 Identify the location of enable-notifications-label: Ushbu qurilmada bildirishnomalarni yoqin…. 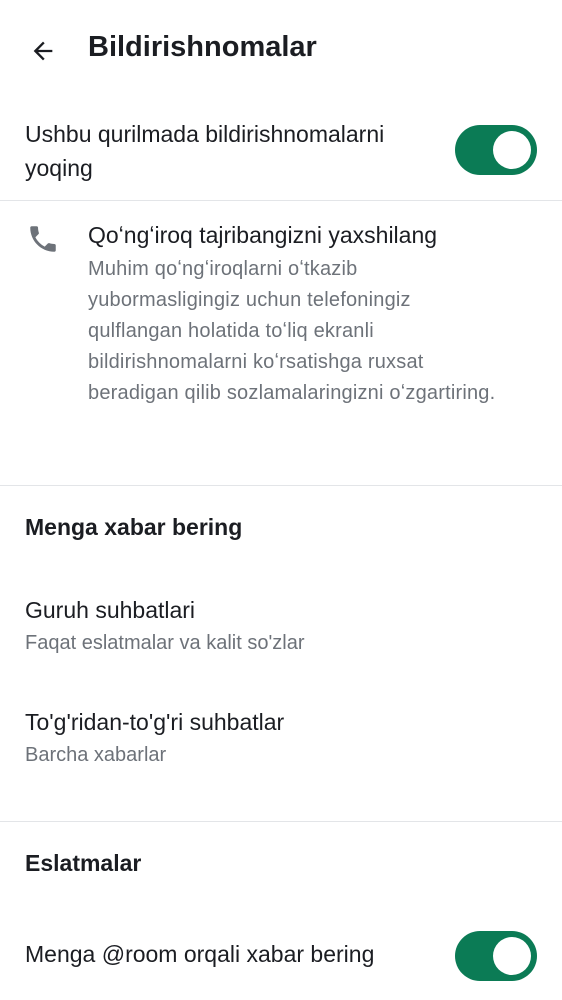
(205, 151).